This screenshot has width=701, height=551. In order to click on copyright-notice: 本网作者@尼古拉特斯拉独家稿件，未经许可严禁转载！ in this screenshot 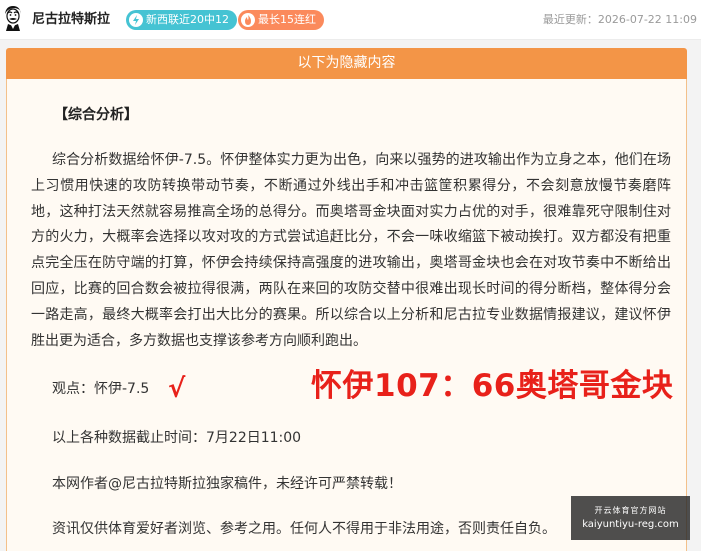, I will do `click(227, 484)`.